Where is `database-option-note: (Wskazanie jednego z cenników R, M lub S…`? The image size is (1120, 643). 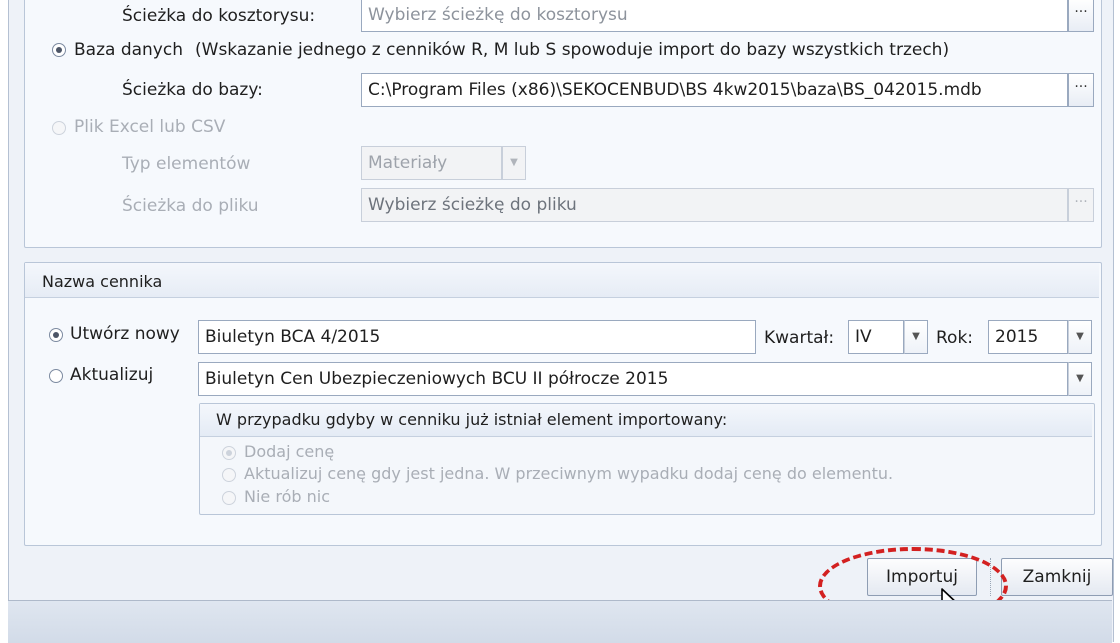 database-option-note: (Wskazanie jednego z cenników R, M lub S… is located at coordinates (572, 50).